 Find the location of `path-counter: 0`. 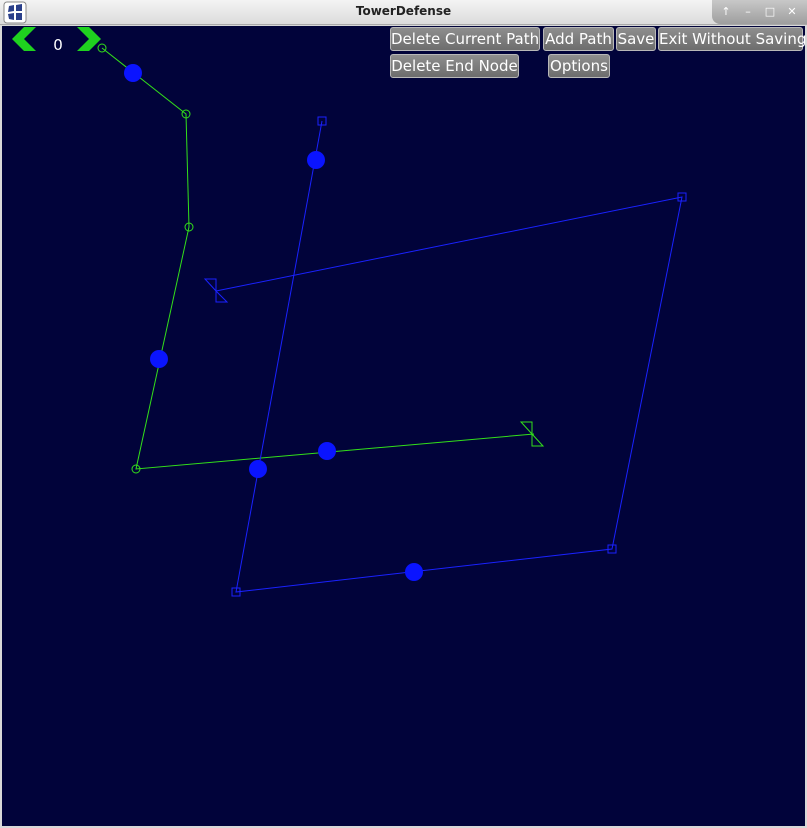

path-counter: 0 is located at coordinates (58, 45).